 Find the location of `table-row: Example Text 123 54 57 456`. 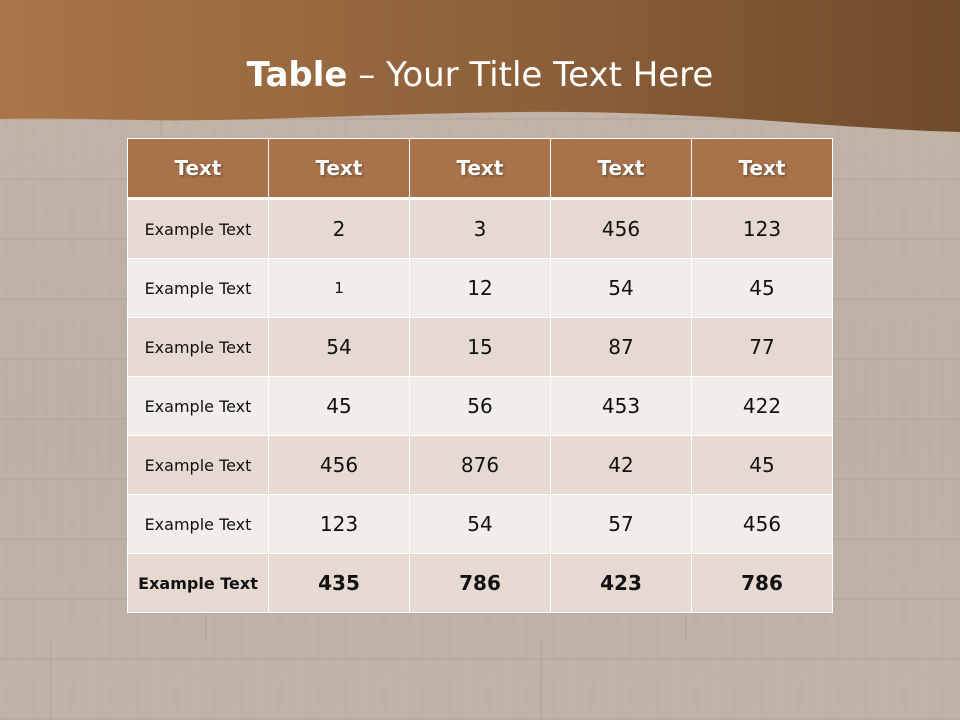

table-row: Example Text 123 54 57 456 is located at coordinates (480, 524).